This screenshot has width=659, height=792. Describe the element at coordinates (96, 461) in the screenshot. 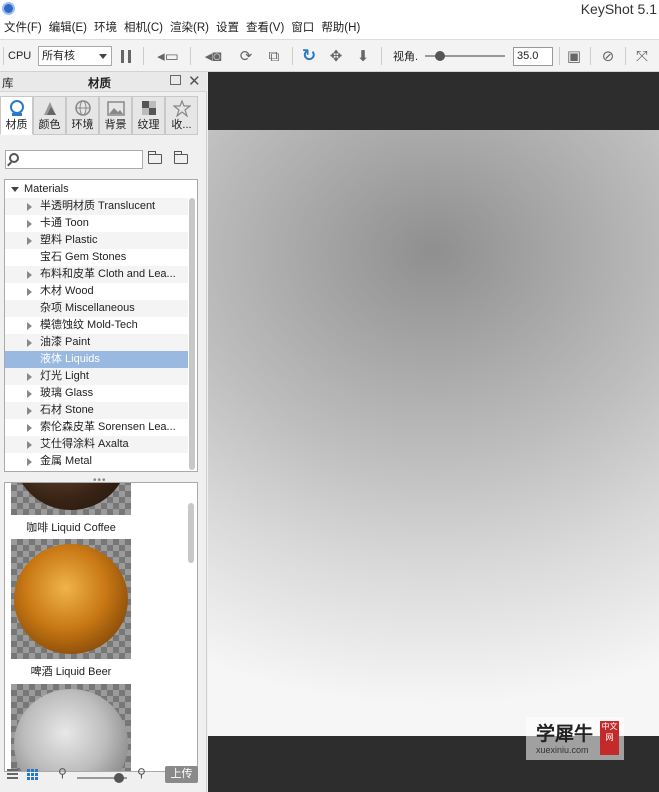

I see `tree-item: 金属 Metal` at that location.